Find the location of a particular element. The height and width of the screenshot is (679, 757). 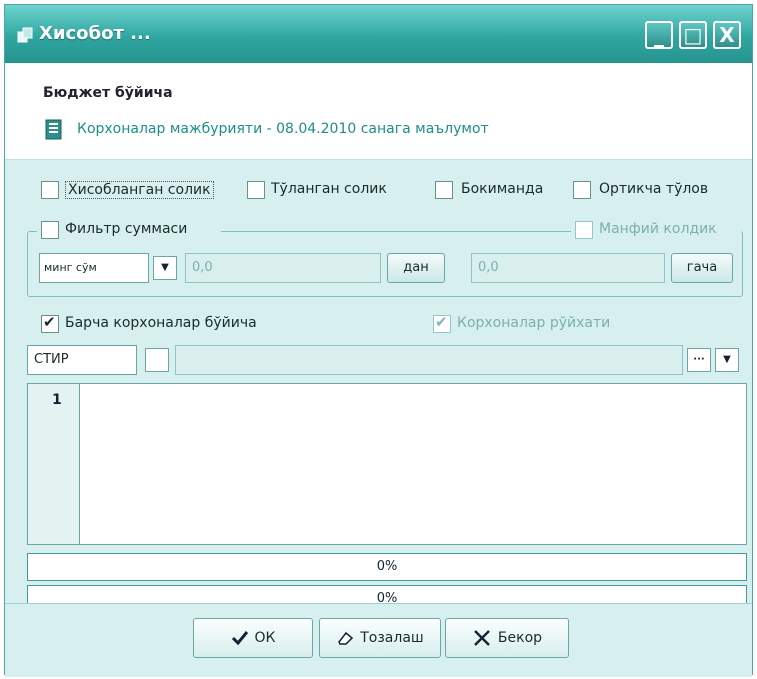

list-dropdown-button: ▼ is located at coordinates (727, 360).